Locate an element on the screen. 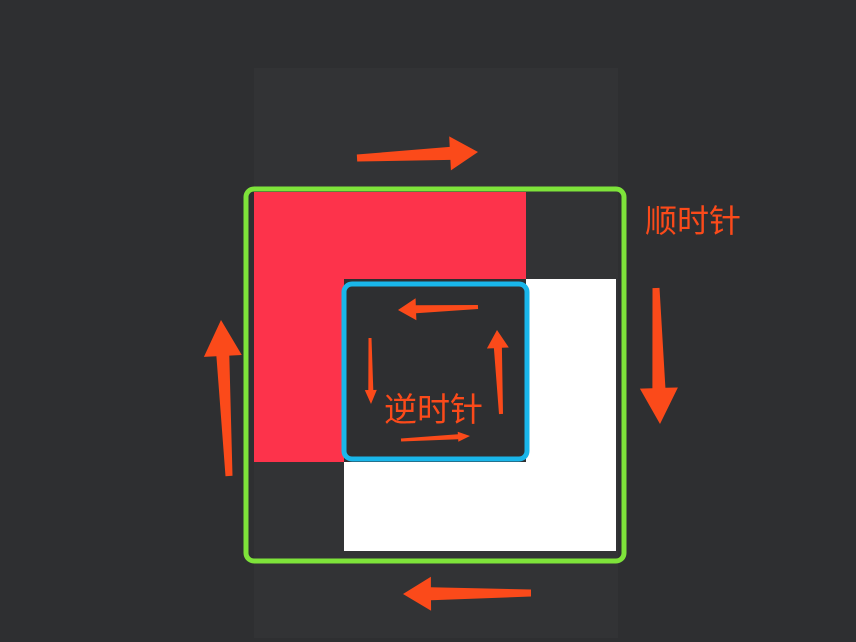 This screenshot has height=642, width=856. clockwise-label: 顺时针 is located at coordinates (693, 221).